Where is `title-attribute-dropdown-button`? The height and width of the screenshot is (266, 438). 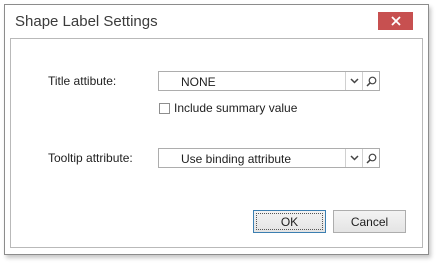
title-attribute-dropdown-button is located at coordinates (353, 81).